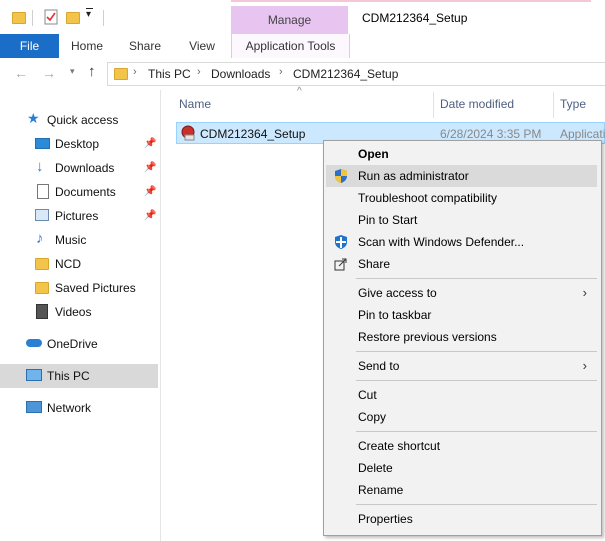 This screenshot has height=541, width=605. Describe the element at coordinates (461, 446) in the screenshot. I see `menu-item-create-shortcut: Create shortcut` at that location.